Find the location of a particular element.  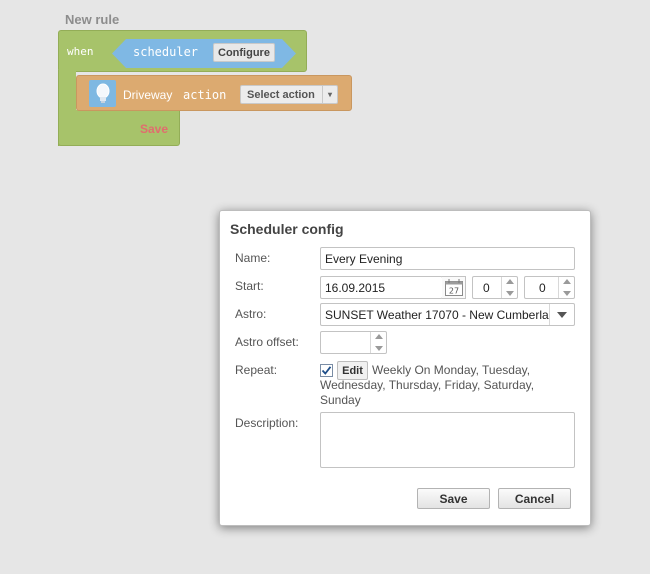

configure-button: Configure is located at coordinates (244, 52).